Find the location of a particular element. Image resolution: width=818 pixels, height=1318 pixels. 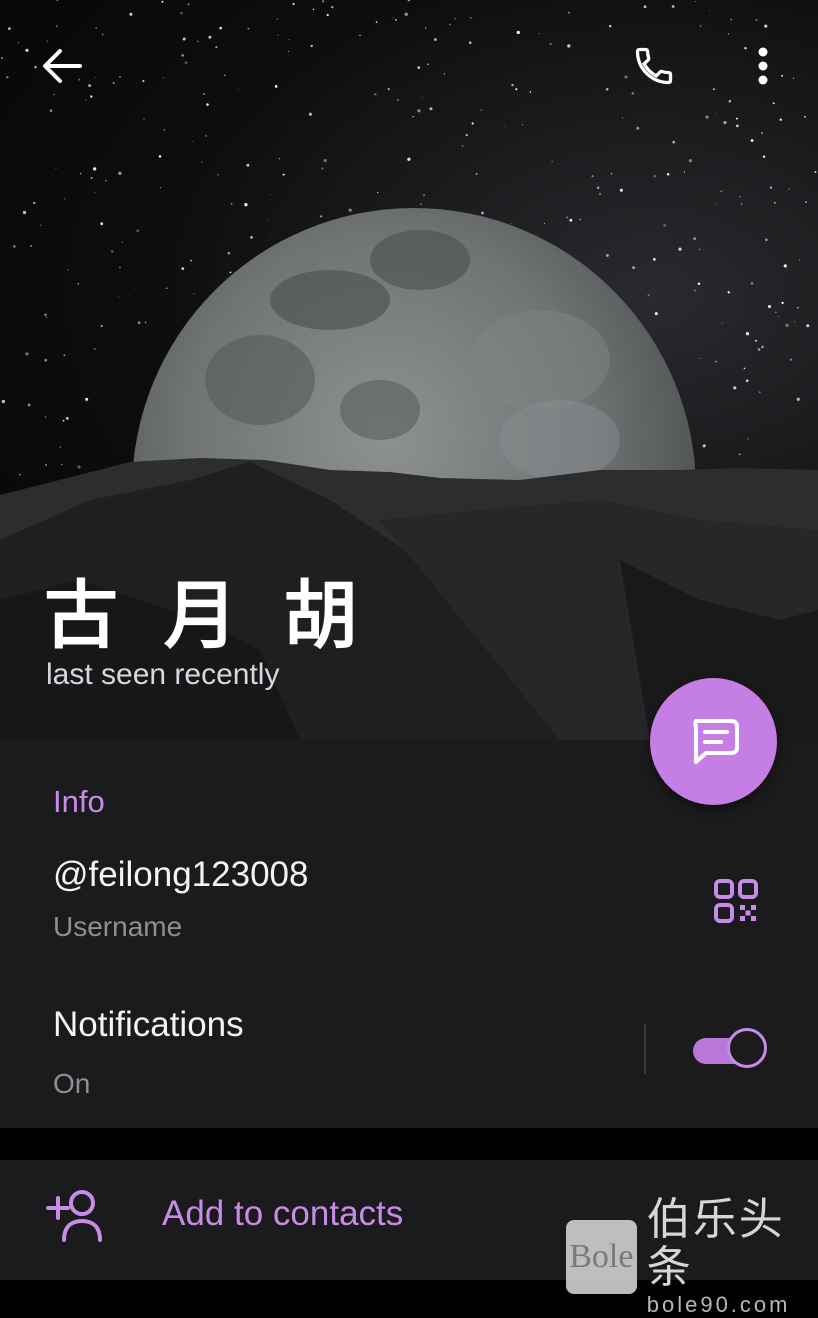

section-title: Info is located at coordinates (79, 801).